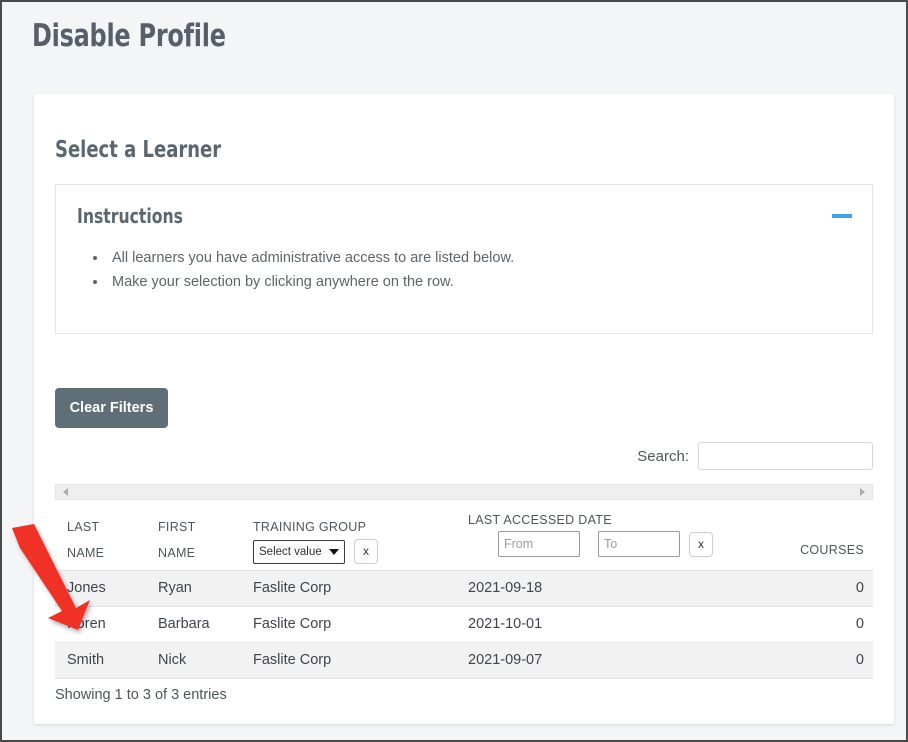 Image resolution: width=908 pixels, height=742 pixels. Describe the element at coordinates (862, 492) in the screenshot. I see `triangle-right-icon` at that location.